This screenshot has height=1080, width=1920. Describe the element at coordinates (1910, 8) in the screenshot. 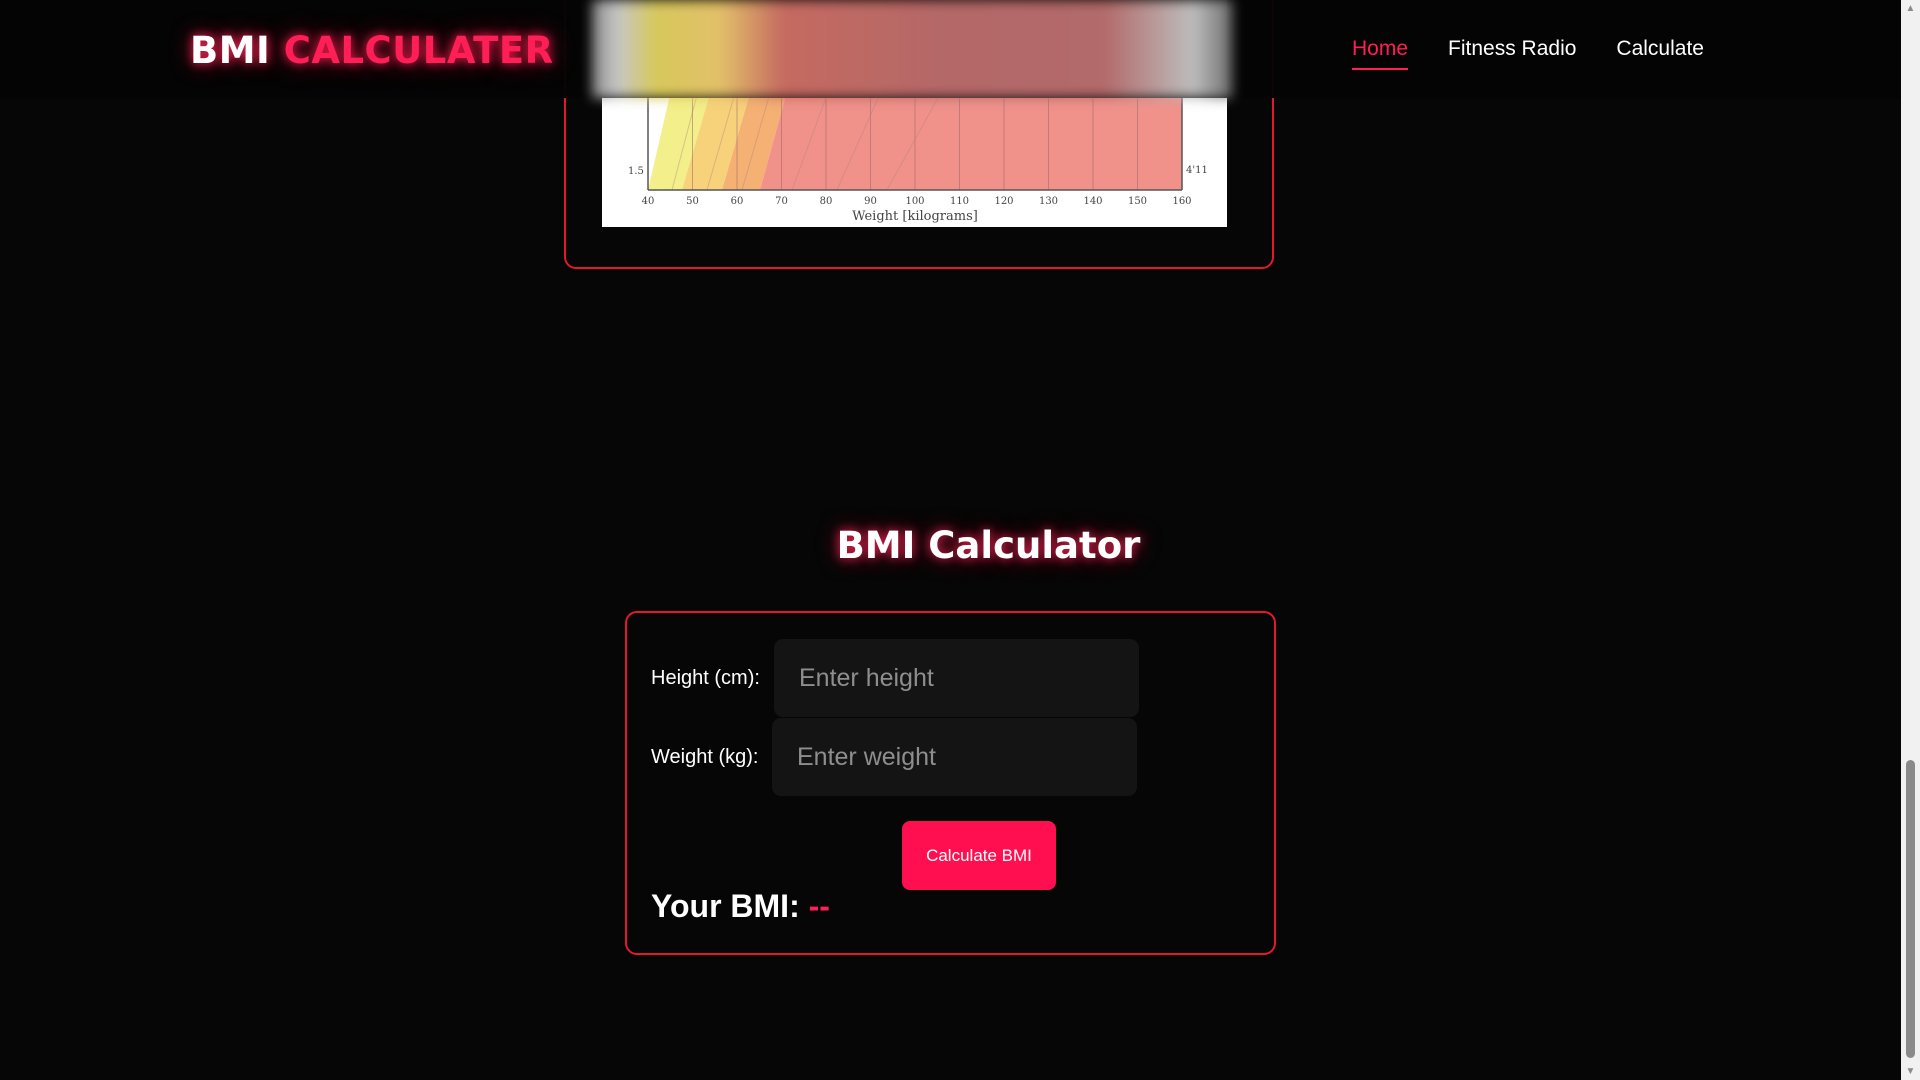

I see `scroll-up-arrow-icon: ▲` at that location.